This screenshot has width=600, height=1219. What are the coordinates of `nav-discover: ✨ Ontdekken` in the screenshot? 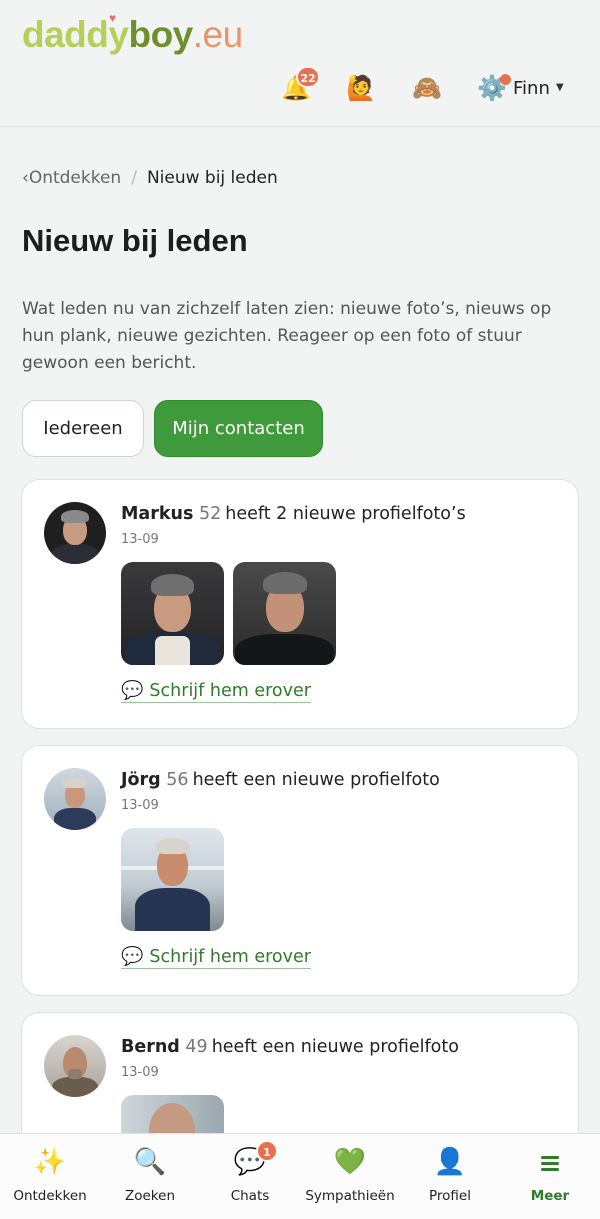 It's located at (50, 1174).